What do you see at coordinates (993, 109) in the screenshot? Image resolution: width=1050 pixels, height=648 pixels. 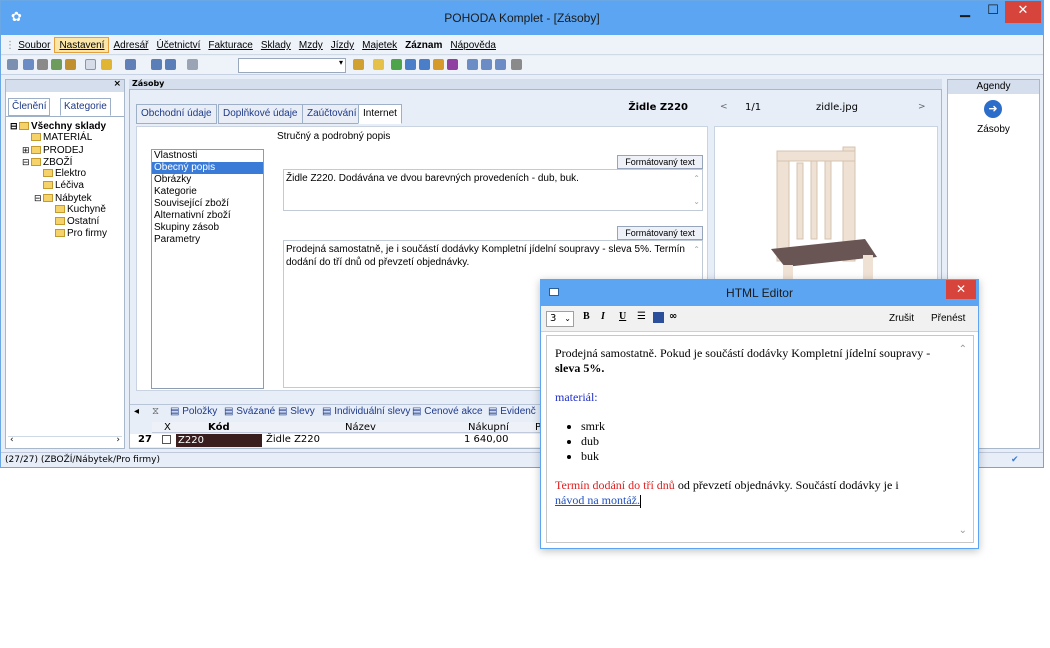 I see `zasoby-agenda-icon: ➜` at bounding box center [993, 109].